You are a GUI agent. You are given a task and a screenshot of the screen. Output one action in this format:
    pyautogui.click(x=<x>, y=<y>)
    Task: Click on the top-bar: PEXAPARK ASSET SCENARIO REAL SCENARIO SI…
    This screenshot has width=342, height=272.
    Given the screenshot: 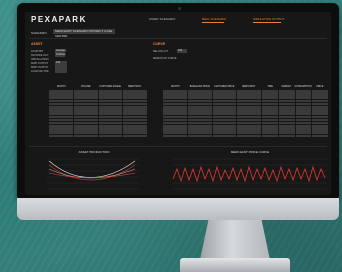 What is the action you would take?
    pyautogui.click(x=178, y=19)
    